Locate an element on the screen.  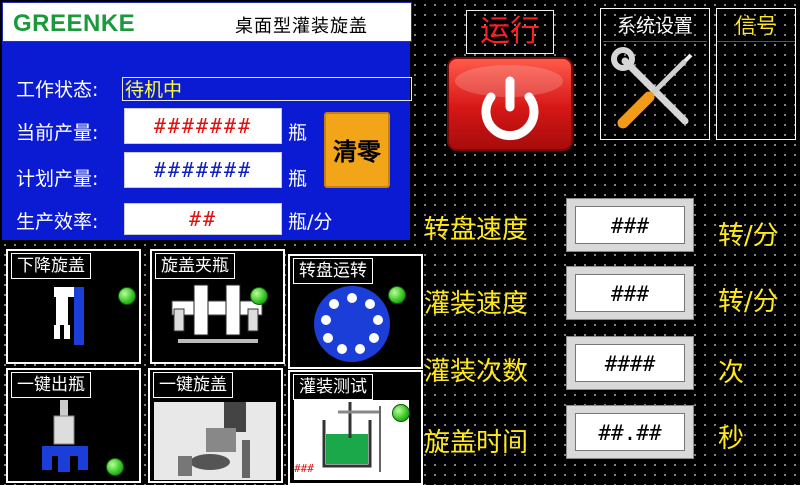
param-value: #### is located at coordinates (630, 363).